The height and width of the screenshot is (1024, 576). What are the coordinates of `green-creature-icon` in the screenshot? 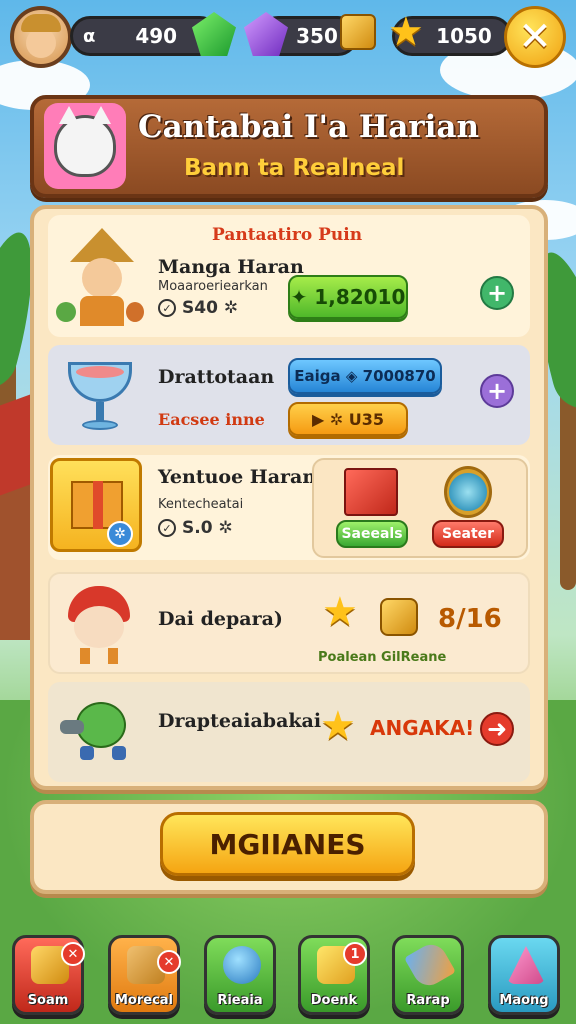 It's located at (100, 729).